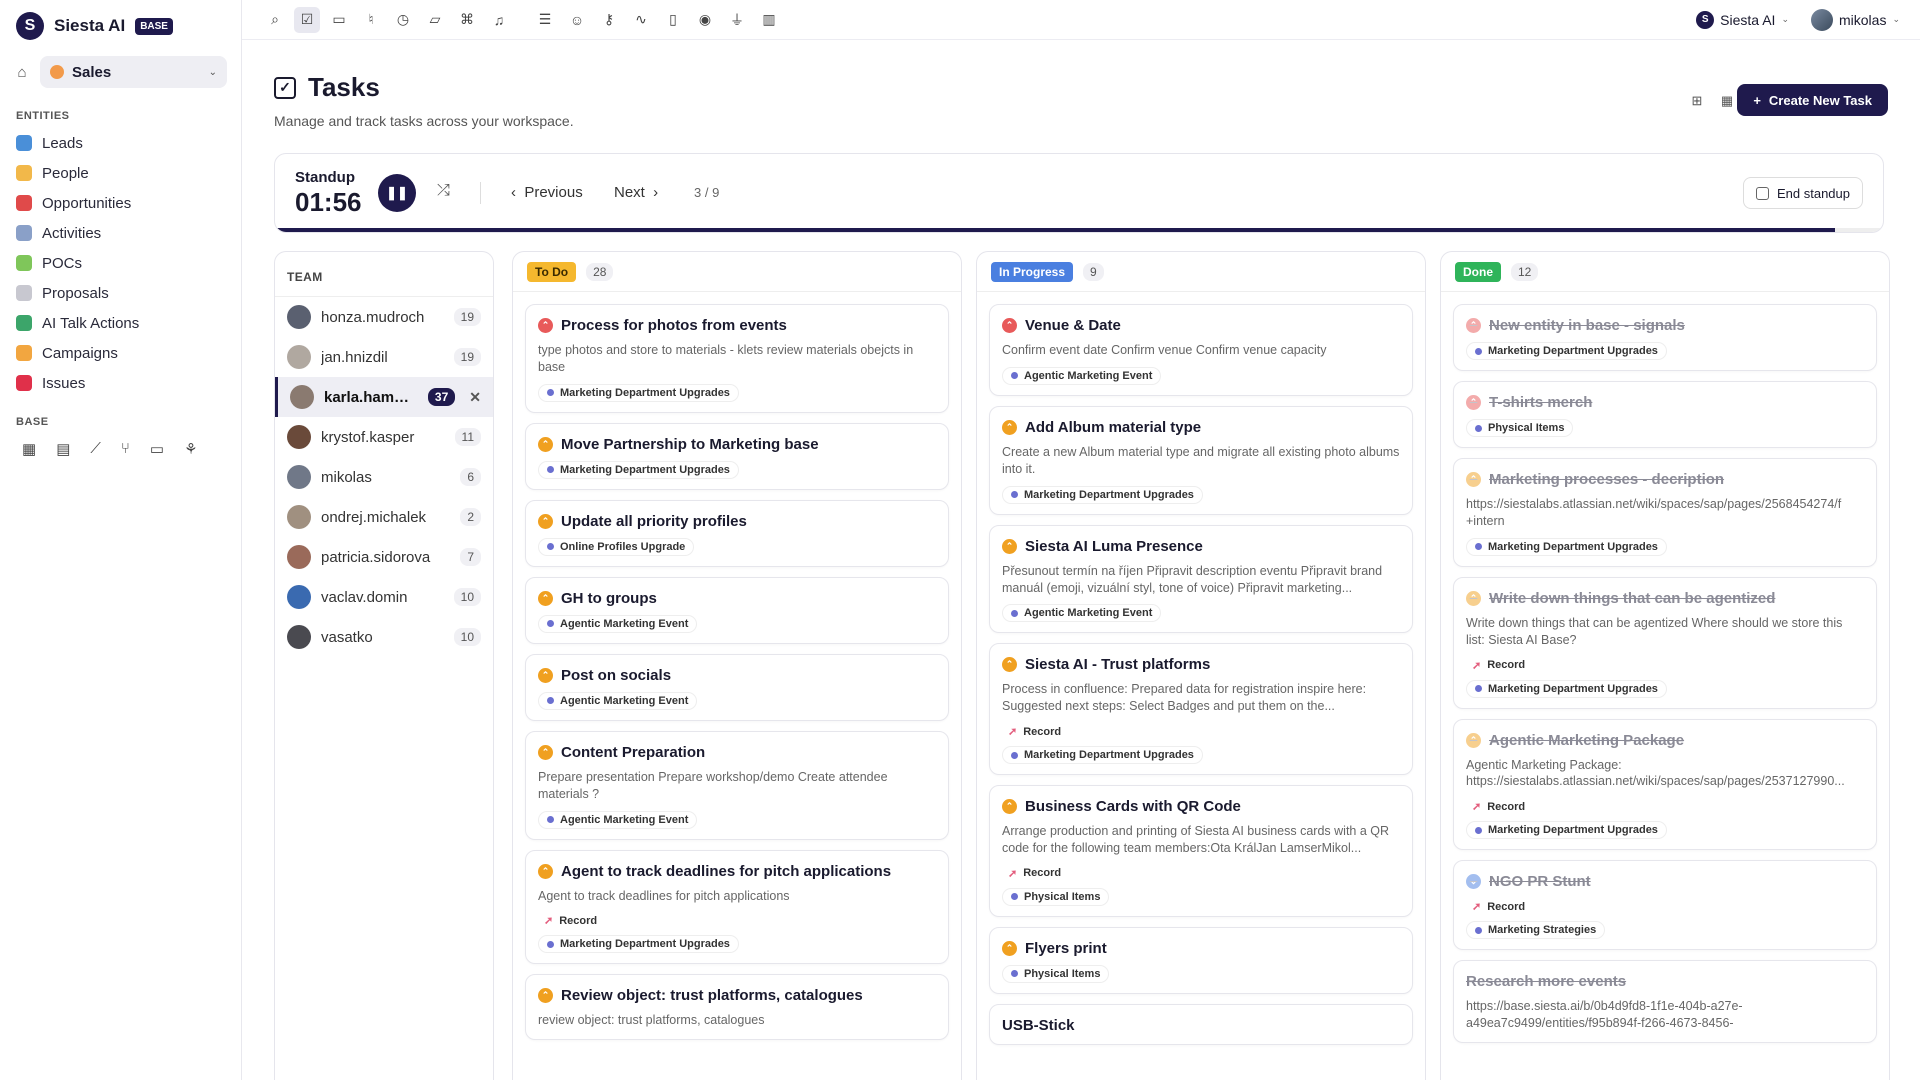  What do you see at coordinates (1697, 101) in the screenshot?
I see `grid-view-icon: ⊞` at bounding box center [1697, 101].